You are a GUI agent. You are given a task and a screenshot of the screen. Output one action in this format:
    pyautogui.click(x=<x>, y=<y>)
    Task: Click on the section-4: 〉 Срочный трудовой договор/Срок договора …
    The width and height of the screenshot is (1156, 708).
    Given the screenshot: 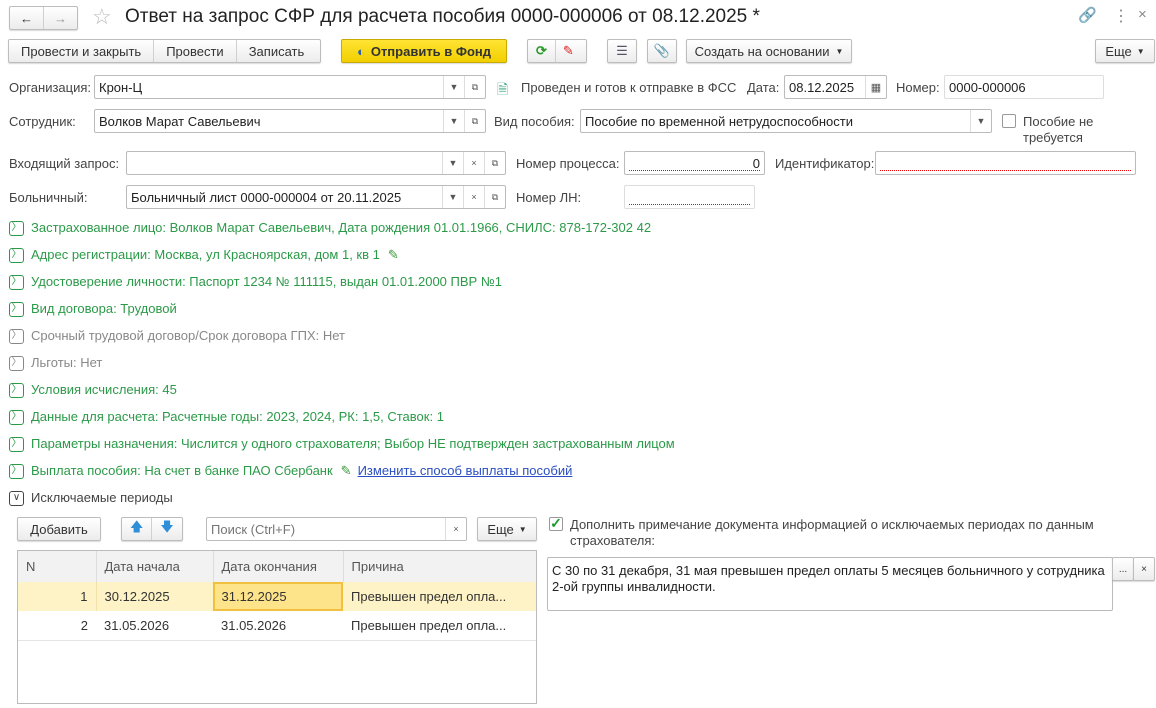 What is the action you would take?
    pyautogui.click(x=177, y=336)
    